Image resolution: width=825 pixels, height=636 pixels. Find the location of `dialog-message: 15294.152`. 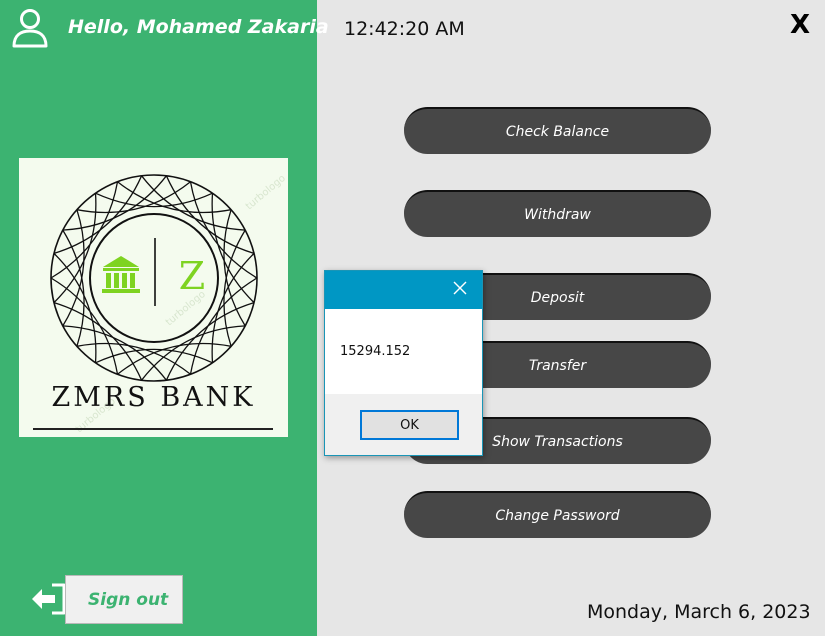

dialog-message: 15294.152 is located at coordinates (375, 351).